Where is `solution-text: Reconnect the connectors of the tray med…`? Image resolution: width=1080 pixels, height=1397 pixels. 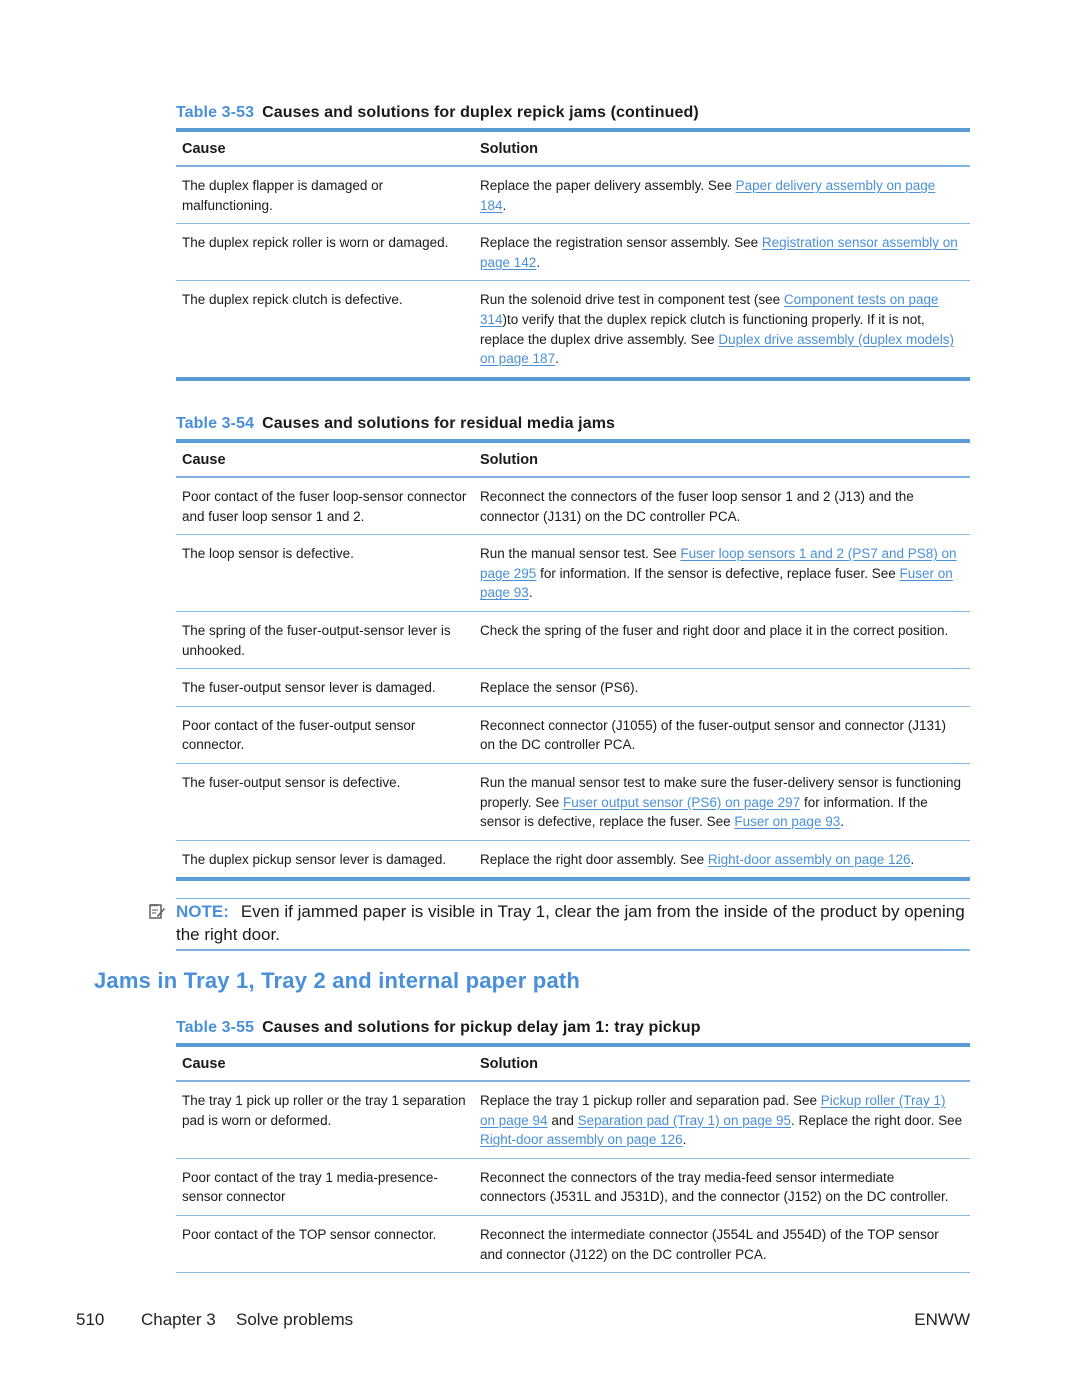 solution-text: Reconnect the connectors of the tray med… is located at coordinates (714, 1187).